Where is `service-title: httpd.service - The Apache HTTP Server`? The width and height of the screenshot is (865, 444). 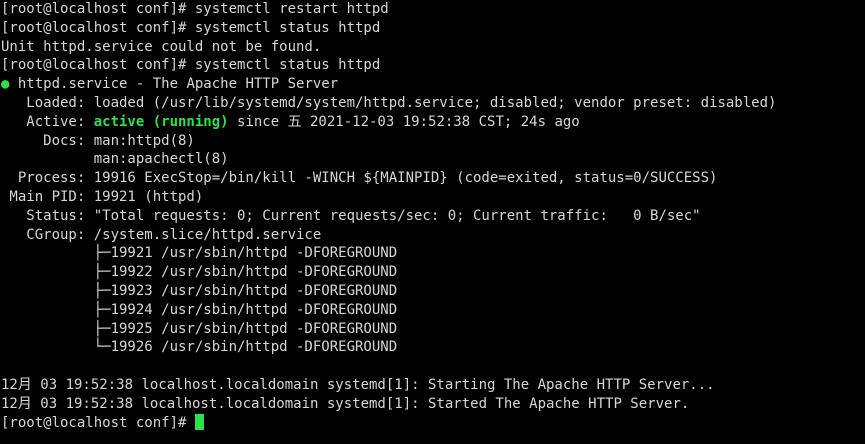
service-title: httpd.service - The Apache HTTP Server is located at coordinates (174, 84).